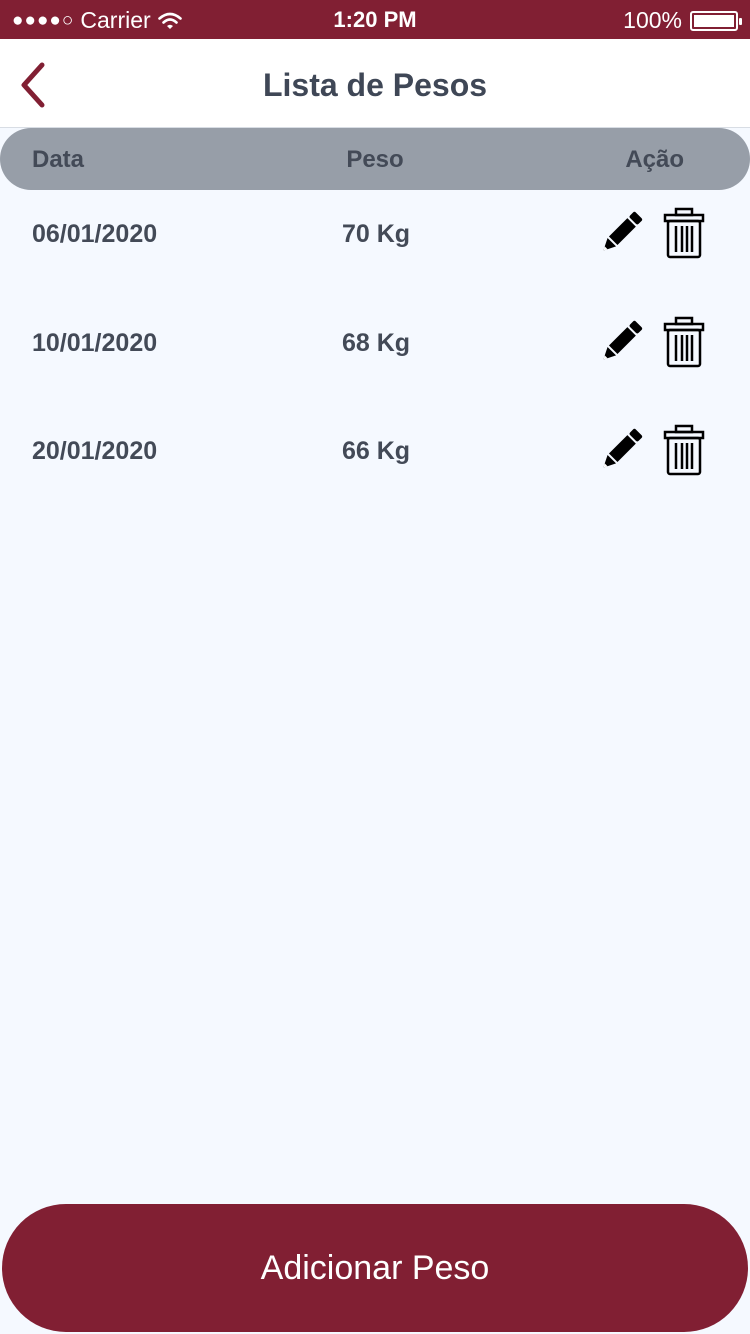 The image size is (750, 1334). I want to click on row-weight: 66 Kg, so click(376, 451).